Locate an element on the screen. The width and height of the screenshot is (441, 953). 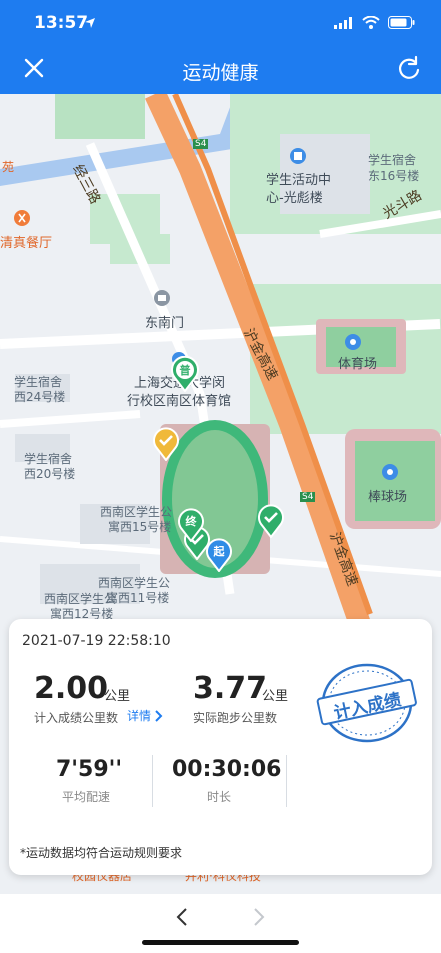
duration-label: 时长 is located at coordinates (219, 797).